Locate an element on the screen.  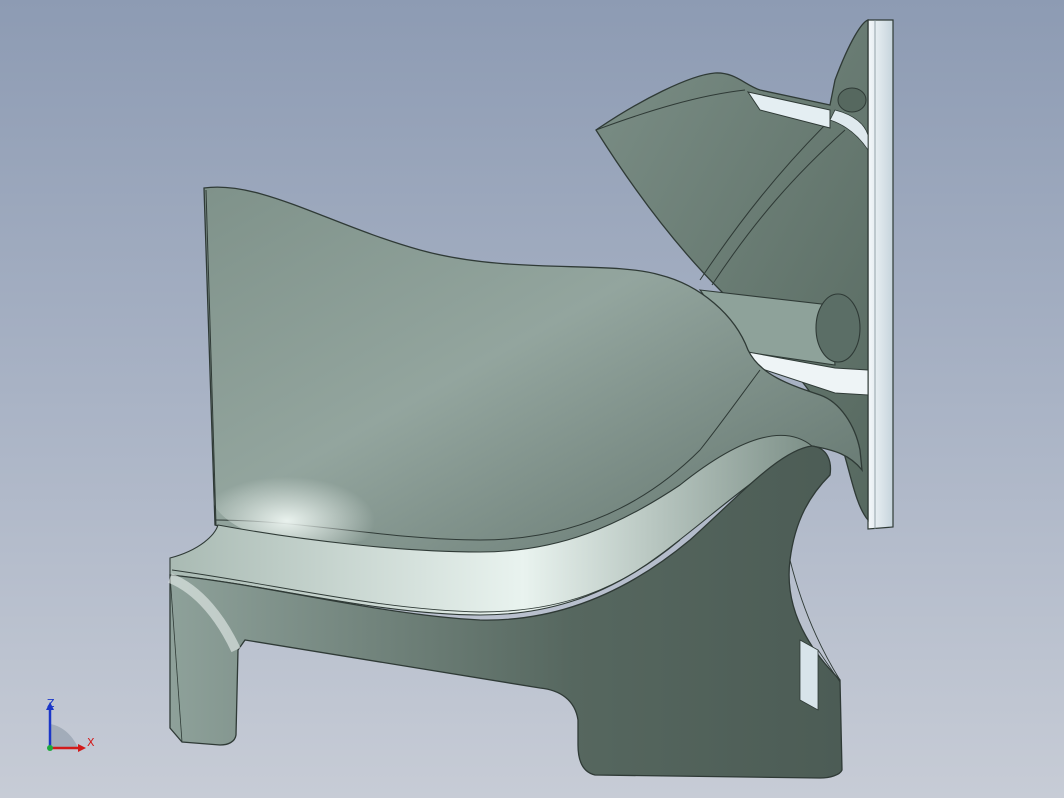
x-axis-label: X is located at coordinates (91, 742).